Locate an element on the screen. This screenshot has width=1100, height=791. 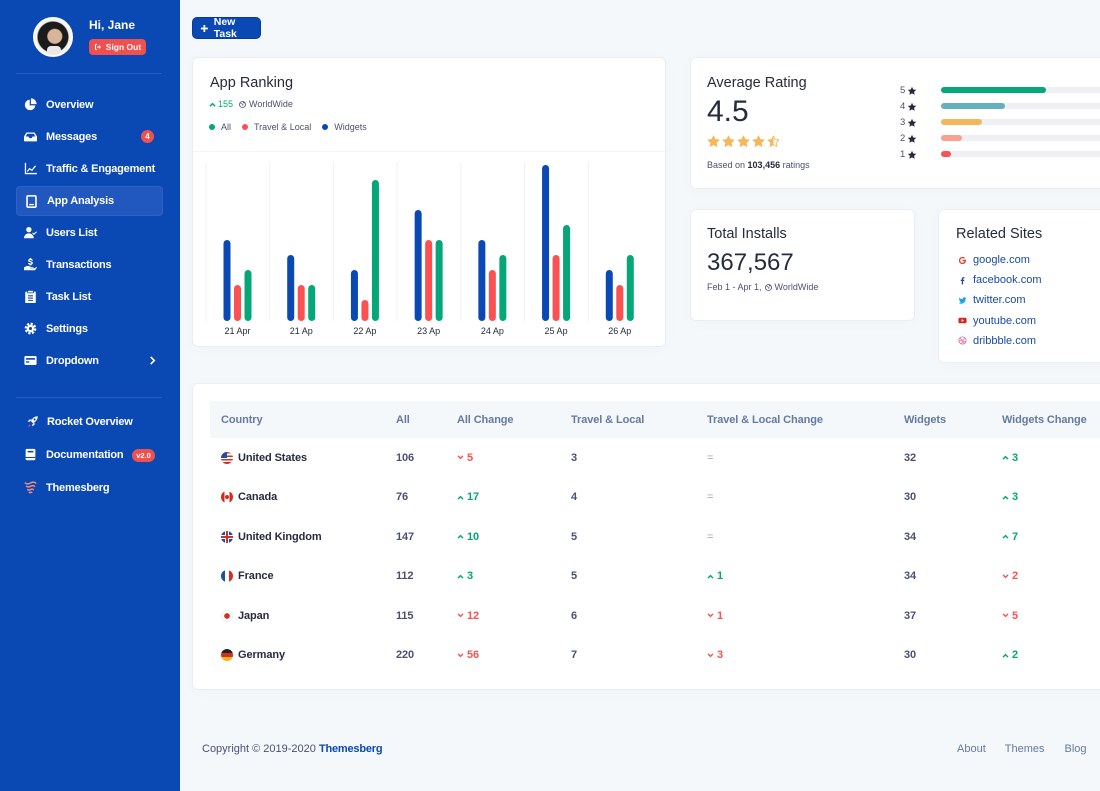
bar-all-21-ap is located at coordinates (312, 303).